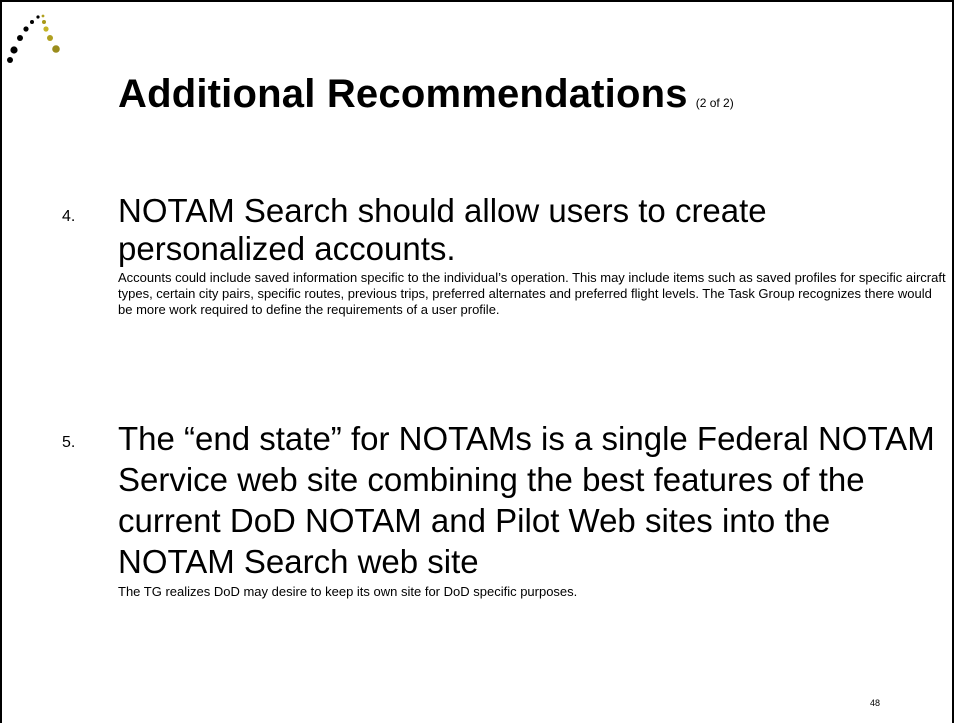 The image size is (956, 723). Describe the element at coordinates (714, 103) in the screenshot. I see `title-suffix: (2 of 2)` at that location.